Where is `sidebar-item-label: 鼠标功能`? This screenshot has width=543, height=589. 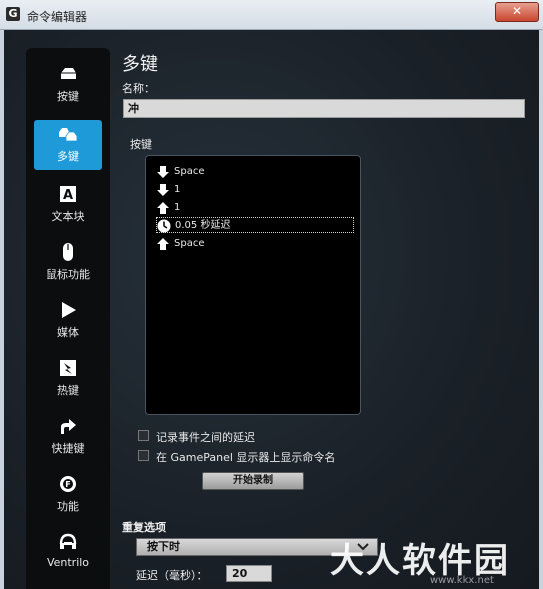
sidebar-item-label: 鼠标功能 is located at coordinates (68, 274).